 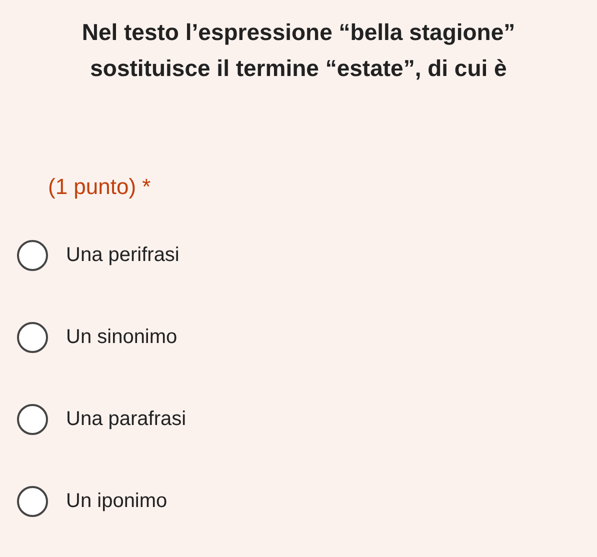 What do you see at coordinates (298, 50) in the screenshot?
I see `question-text: Nel testo l’espressione “bella stagione” sostituisce il termine “estate”, di cui è` at bounding box center [298, 50].